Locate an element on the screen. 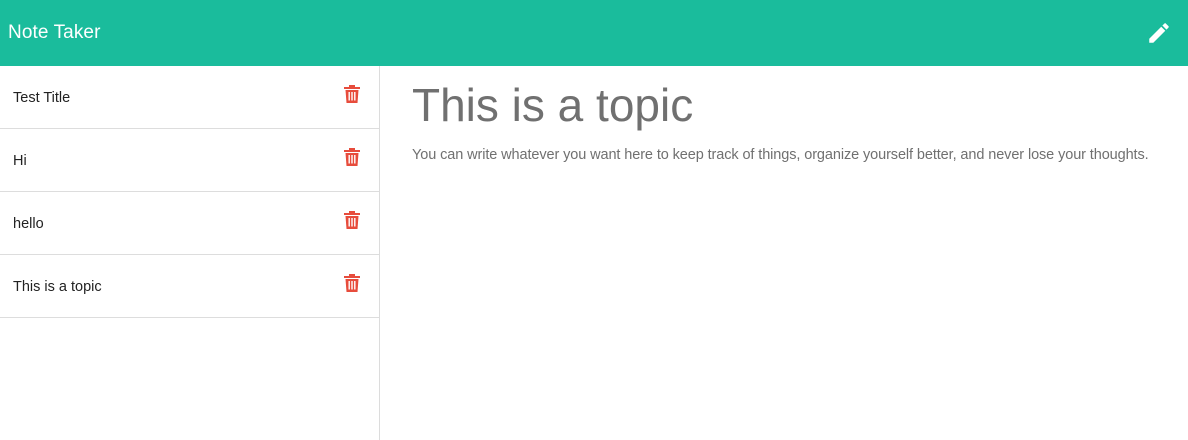 Image resolution: width=1188 pixels, height=440 pixels. list-item: Test Title is located at coordinates (189, 97).